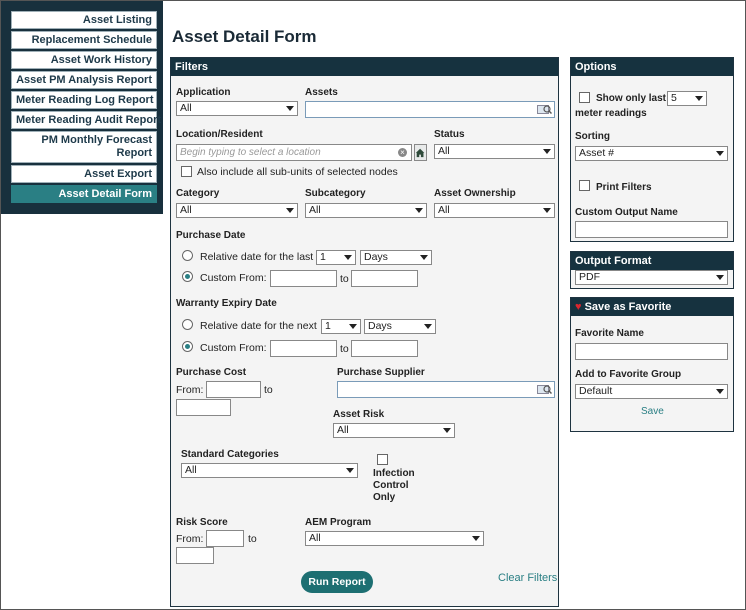 This screenshot has width=746, height=610. I want to click on purchase-relative-label: Relative date for the last, so click(257, 257).